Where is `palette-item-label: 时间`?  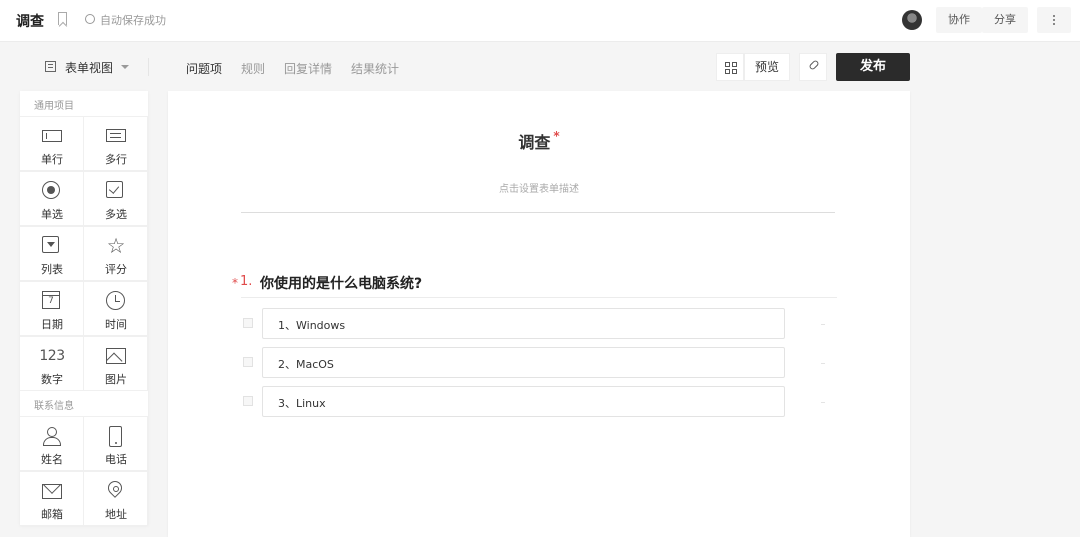
palette-item-label: 时间 is located at coordinates (116, 324).